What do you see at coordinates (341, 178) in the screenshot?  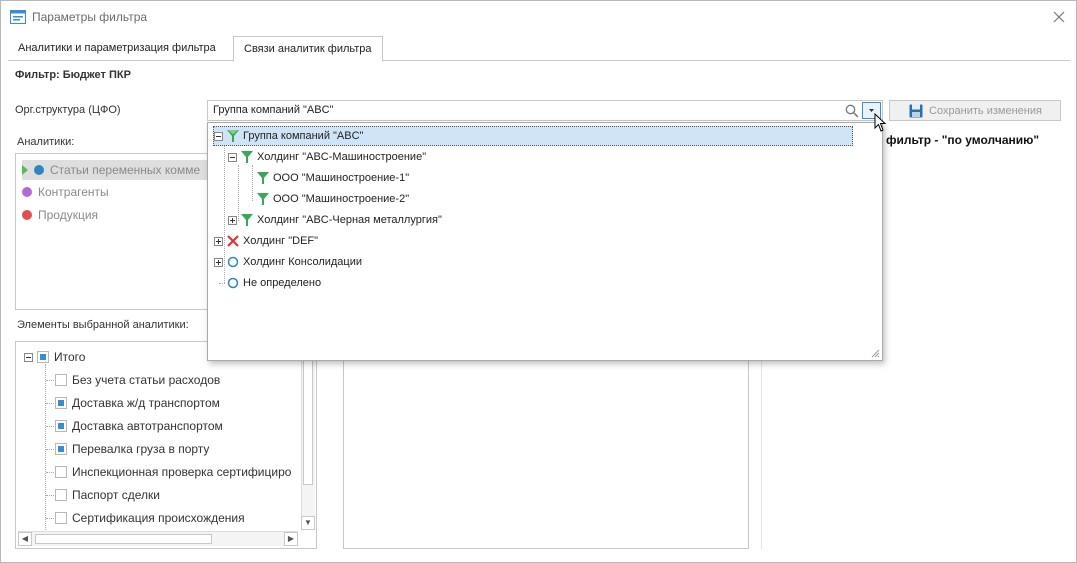 I see `dropdown-row-label: ООО "Машиностроение-1"` at bounding box center [341, 178].